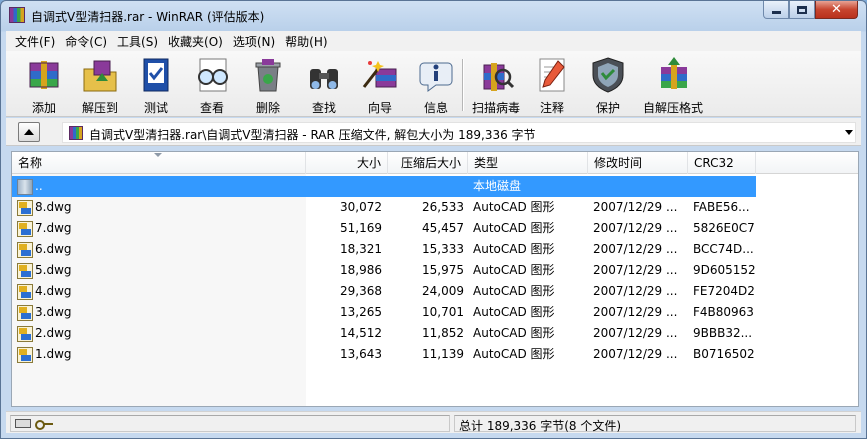 The image size is (867, 439). Describe the element at coordinates (195, 41) in the screenshot. I see `menu-favorites: 收藏夹(O)` at that location.